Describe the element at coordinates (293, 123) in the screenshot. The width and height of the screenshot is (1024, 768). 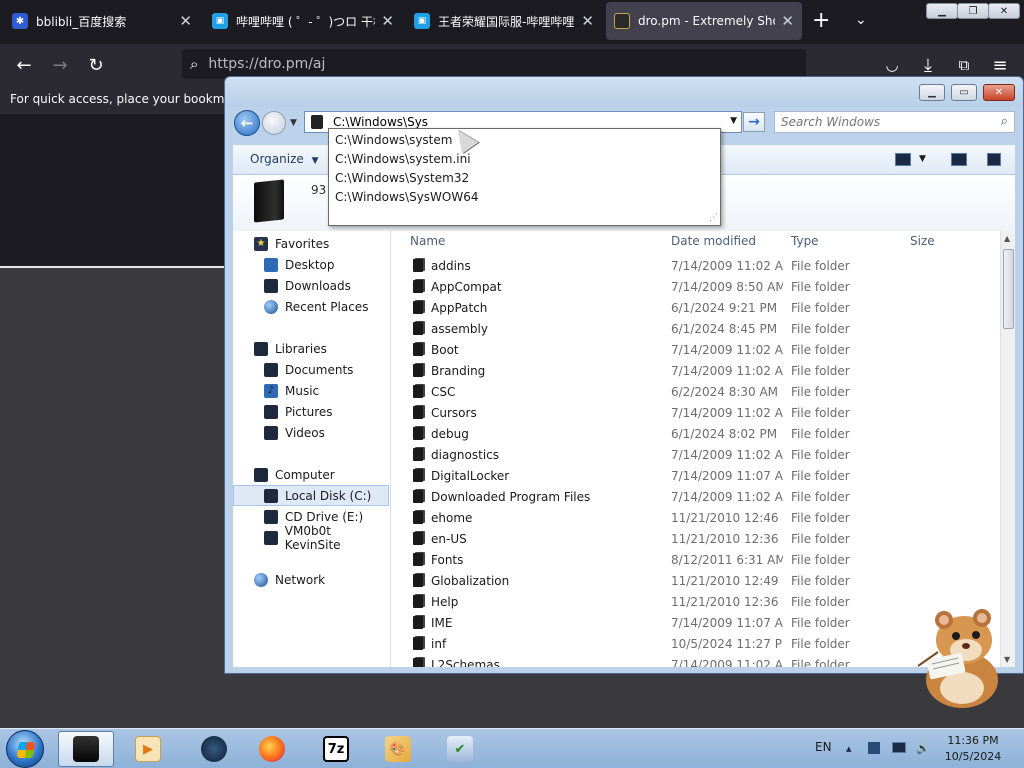
I see `recent-pages-chevron-icon: ▼` at that location.